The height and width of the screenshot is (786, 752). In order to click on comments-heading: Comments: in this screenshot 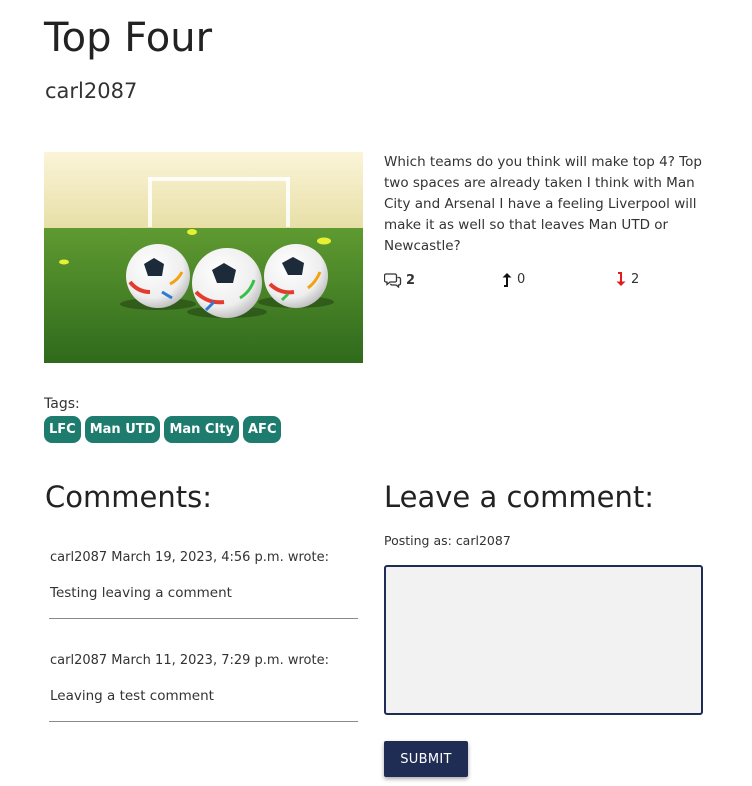, I will do `click(128, 497)`.